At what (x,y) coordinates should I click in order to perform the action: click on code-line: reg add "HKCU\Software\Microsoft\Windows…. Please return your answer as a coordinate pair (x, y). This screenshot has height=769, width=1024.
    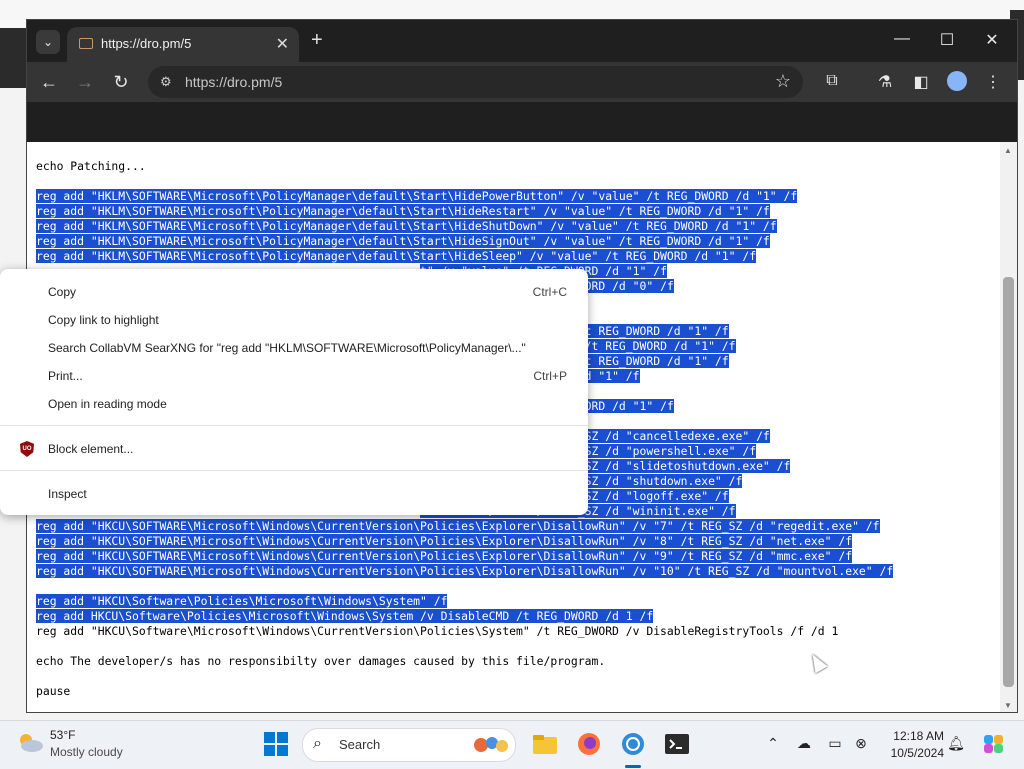
    Looking at the image, I should click on (464, 631).